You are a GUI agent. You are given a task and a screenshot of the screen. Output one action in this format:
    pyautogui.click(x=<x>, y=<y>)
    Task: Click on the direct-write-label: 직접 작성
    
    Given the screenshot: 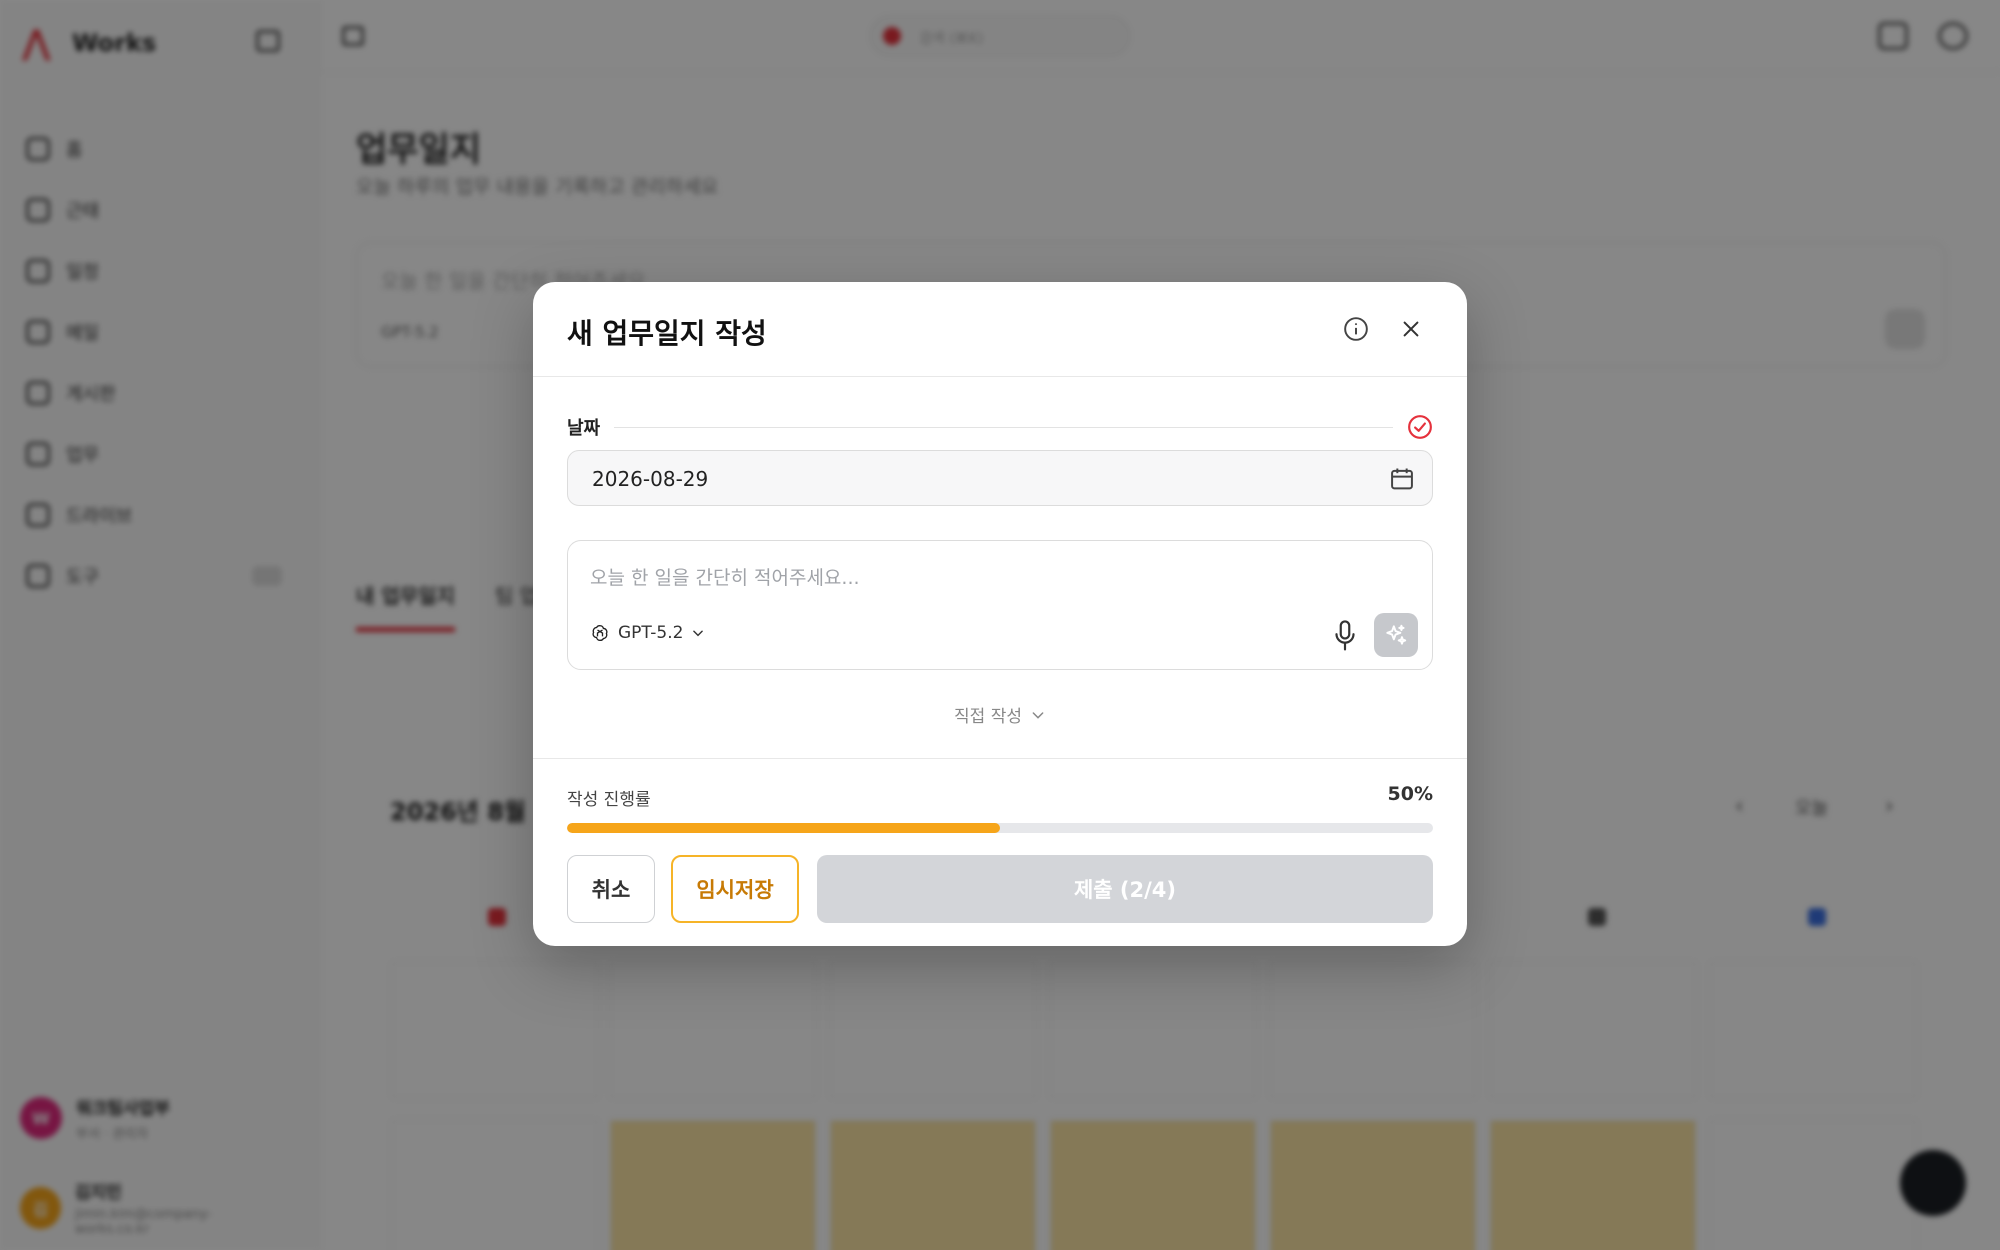 What is the action you would take?
    pyautogui.click(x=988, y=717)
    